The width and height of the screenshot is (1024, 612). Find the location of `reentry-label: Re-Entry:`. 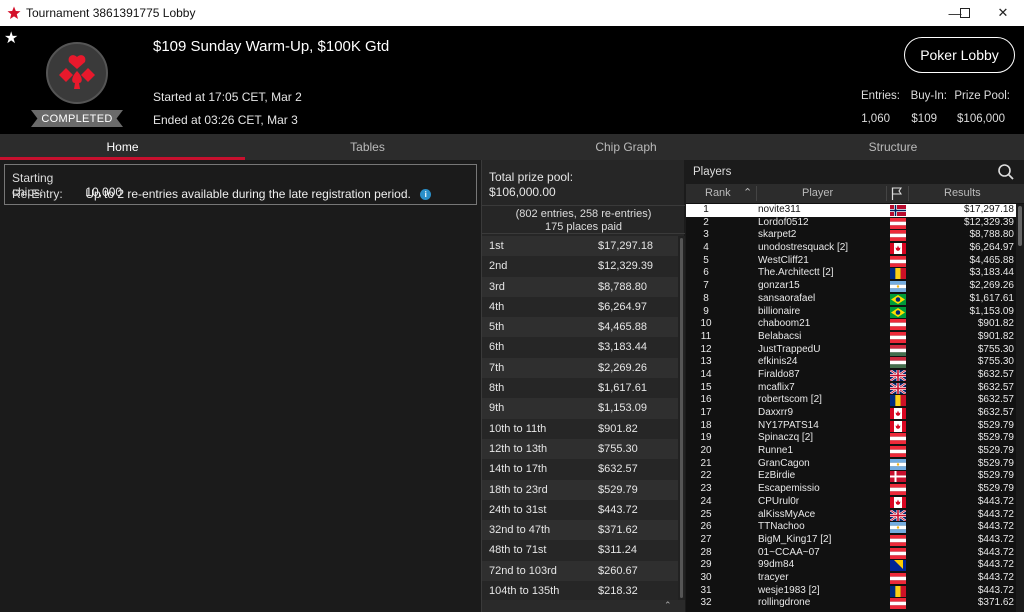

reentry-label: Re-Entry: is located at coordinates (37, 194).